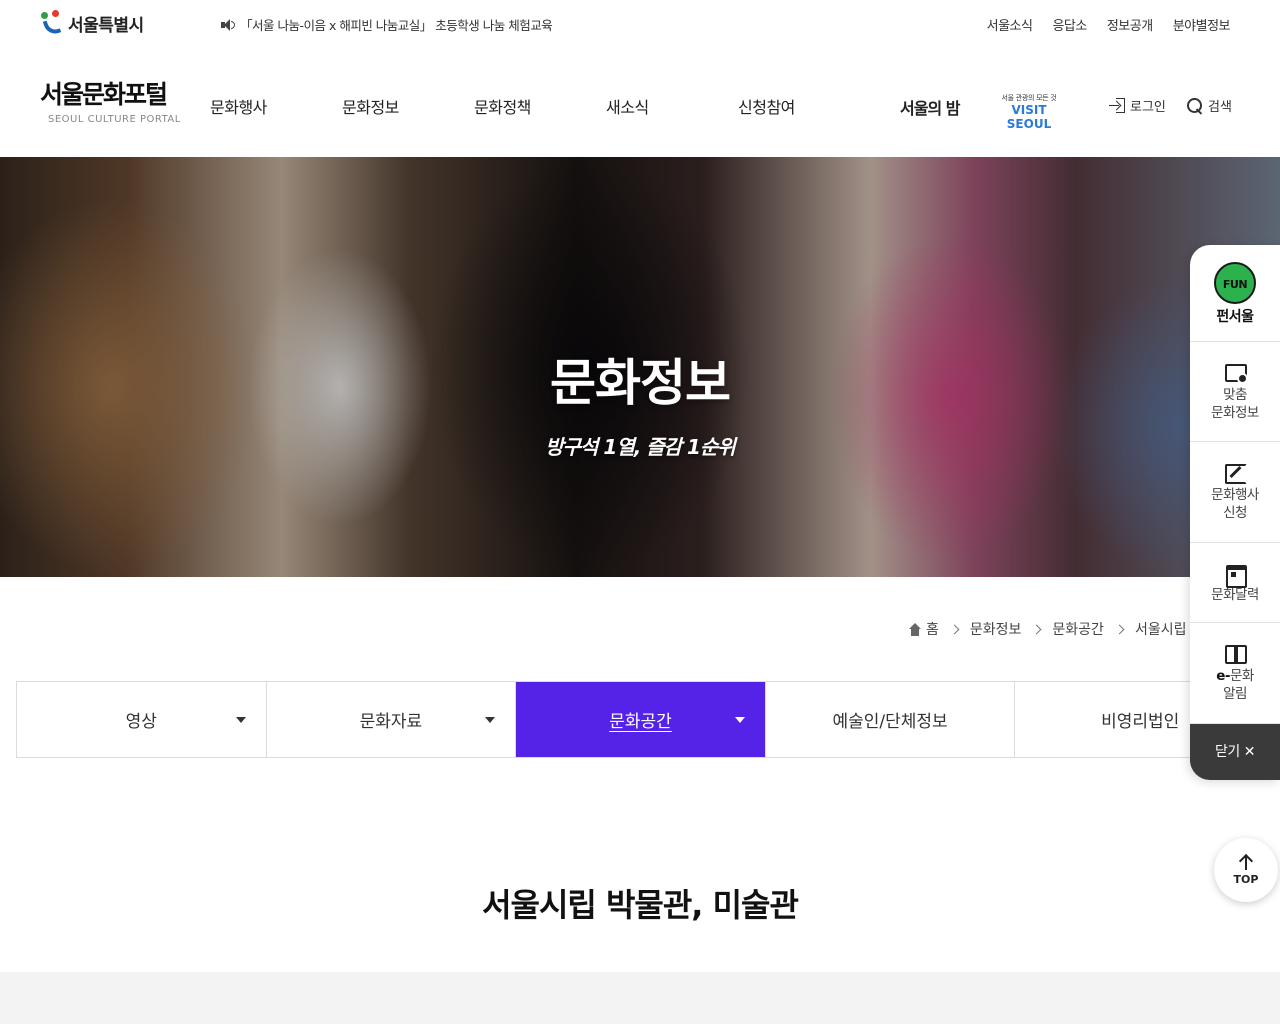 The width and height of the screenshot is (1280, 1024). Describe the element at coordinates (1235, 694) in the screenshot. I see `quick-label: 알림` at that location.